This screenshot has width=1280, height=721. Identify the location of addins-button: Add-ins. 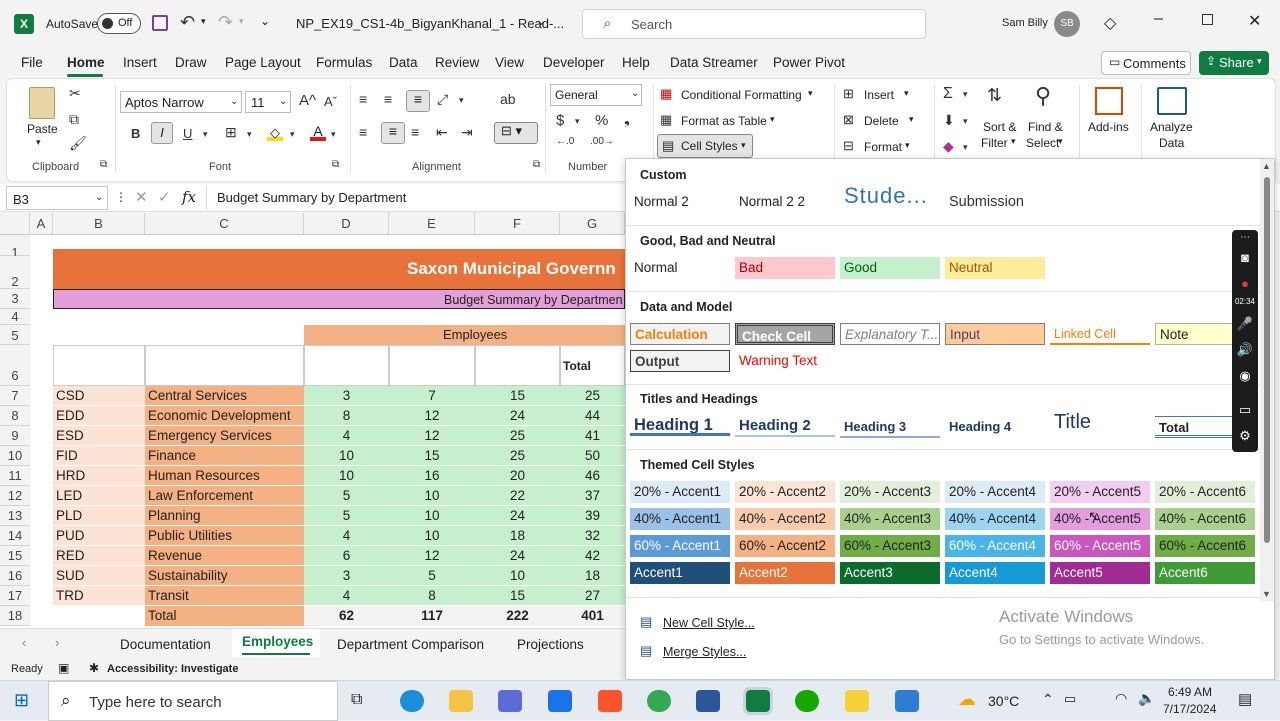
(1108, 127).